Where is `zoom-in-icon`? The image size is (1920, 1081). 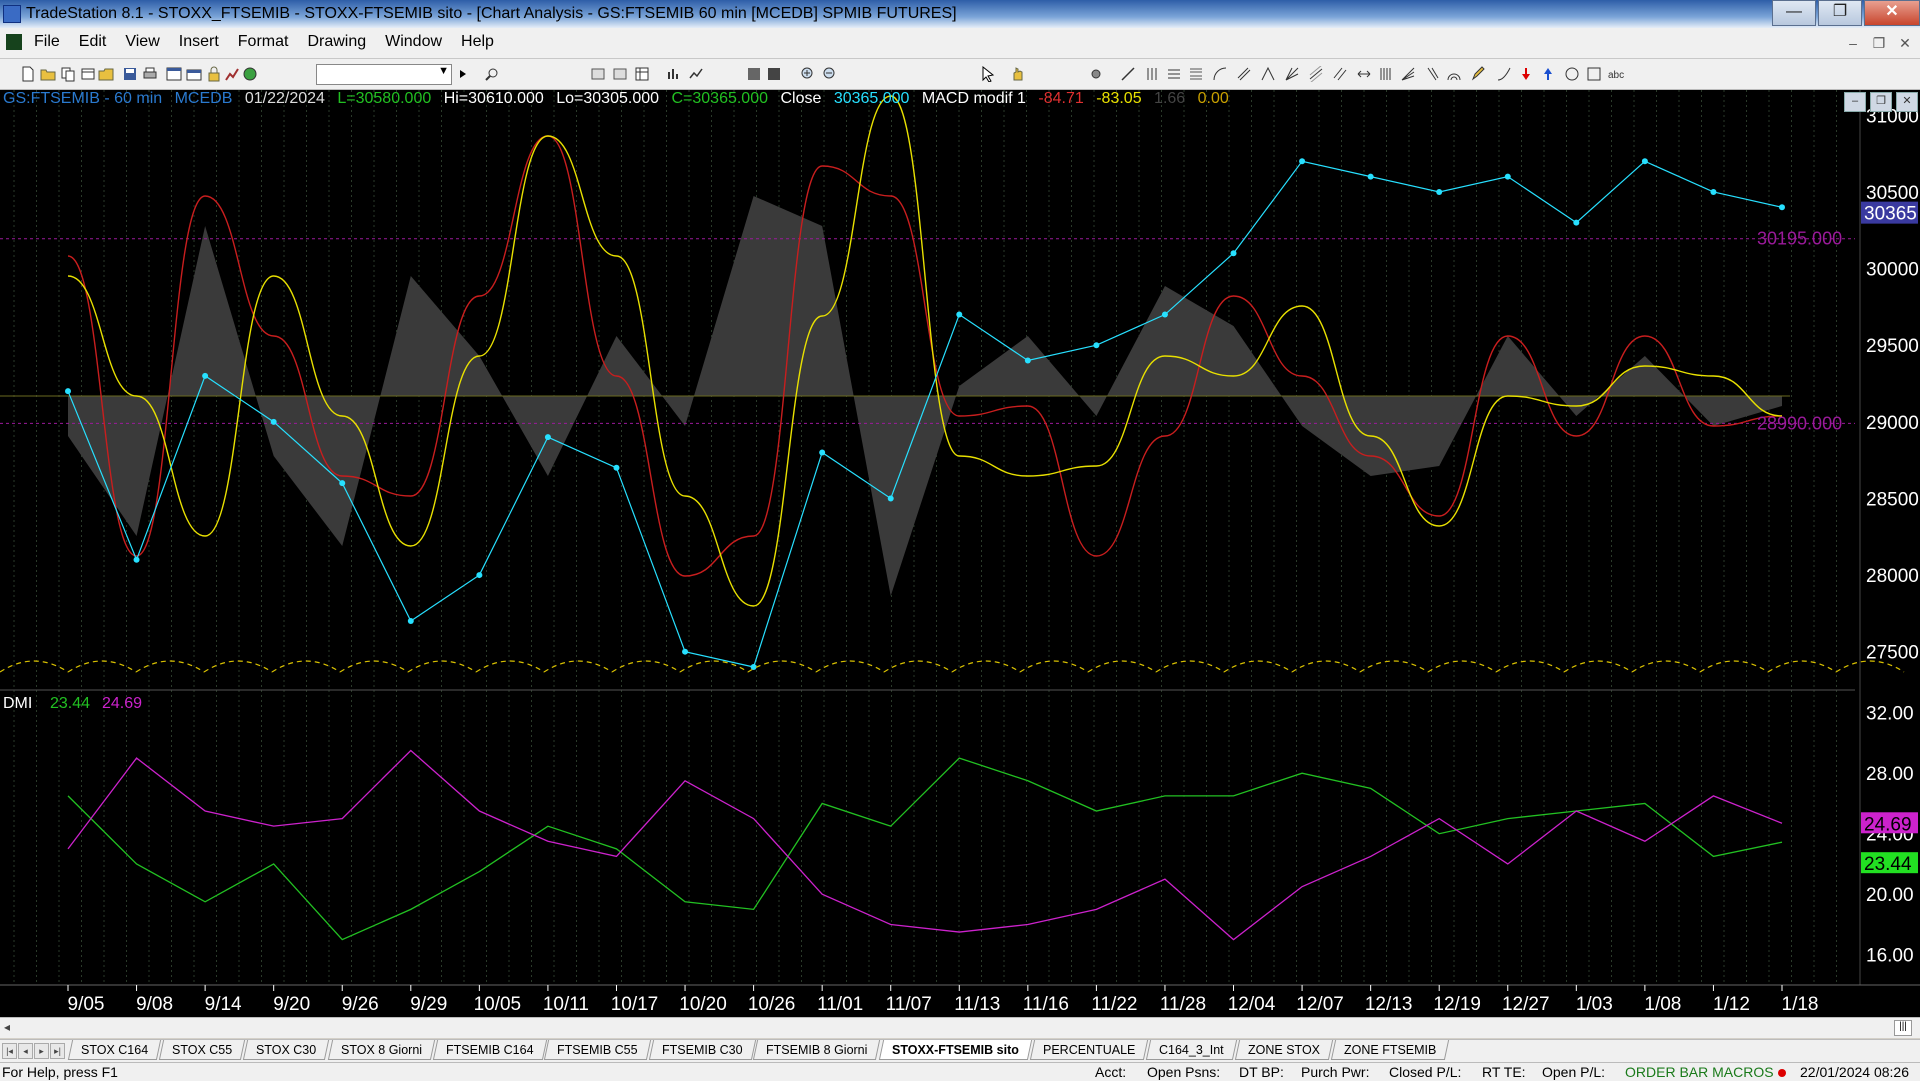
zoom-in-icon is located at coordinates (808, 74).